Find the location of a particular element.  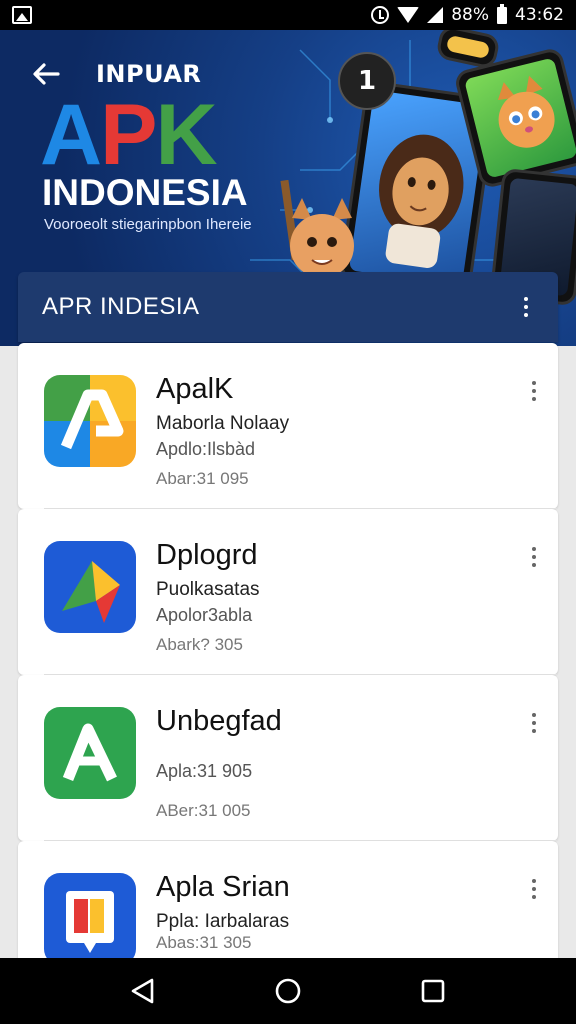

app-name: Apla Srian is located at coordinates (223, 887).